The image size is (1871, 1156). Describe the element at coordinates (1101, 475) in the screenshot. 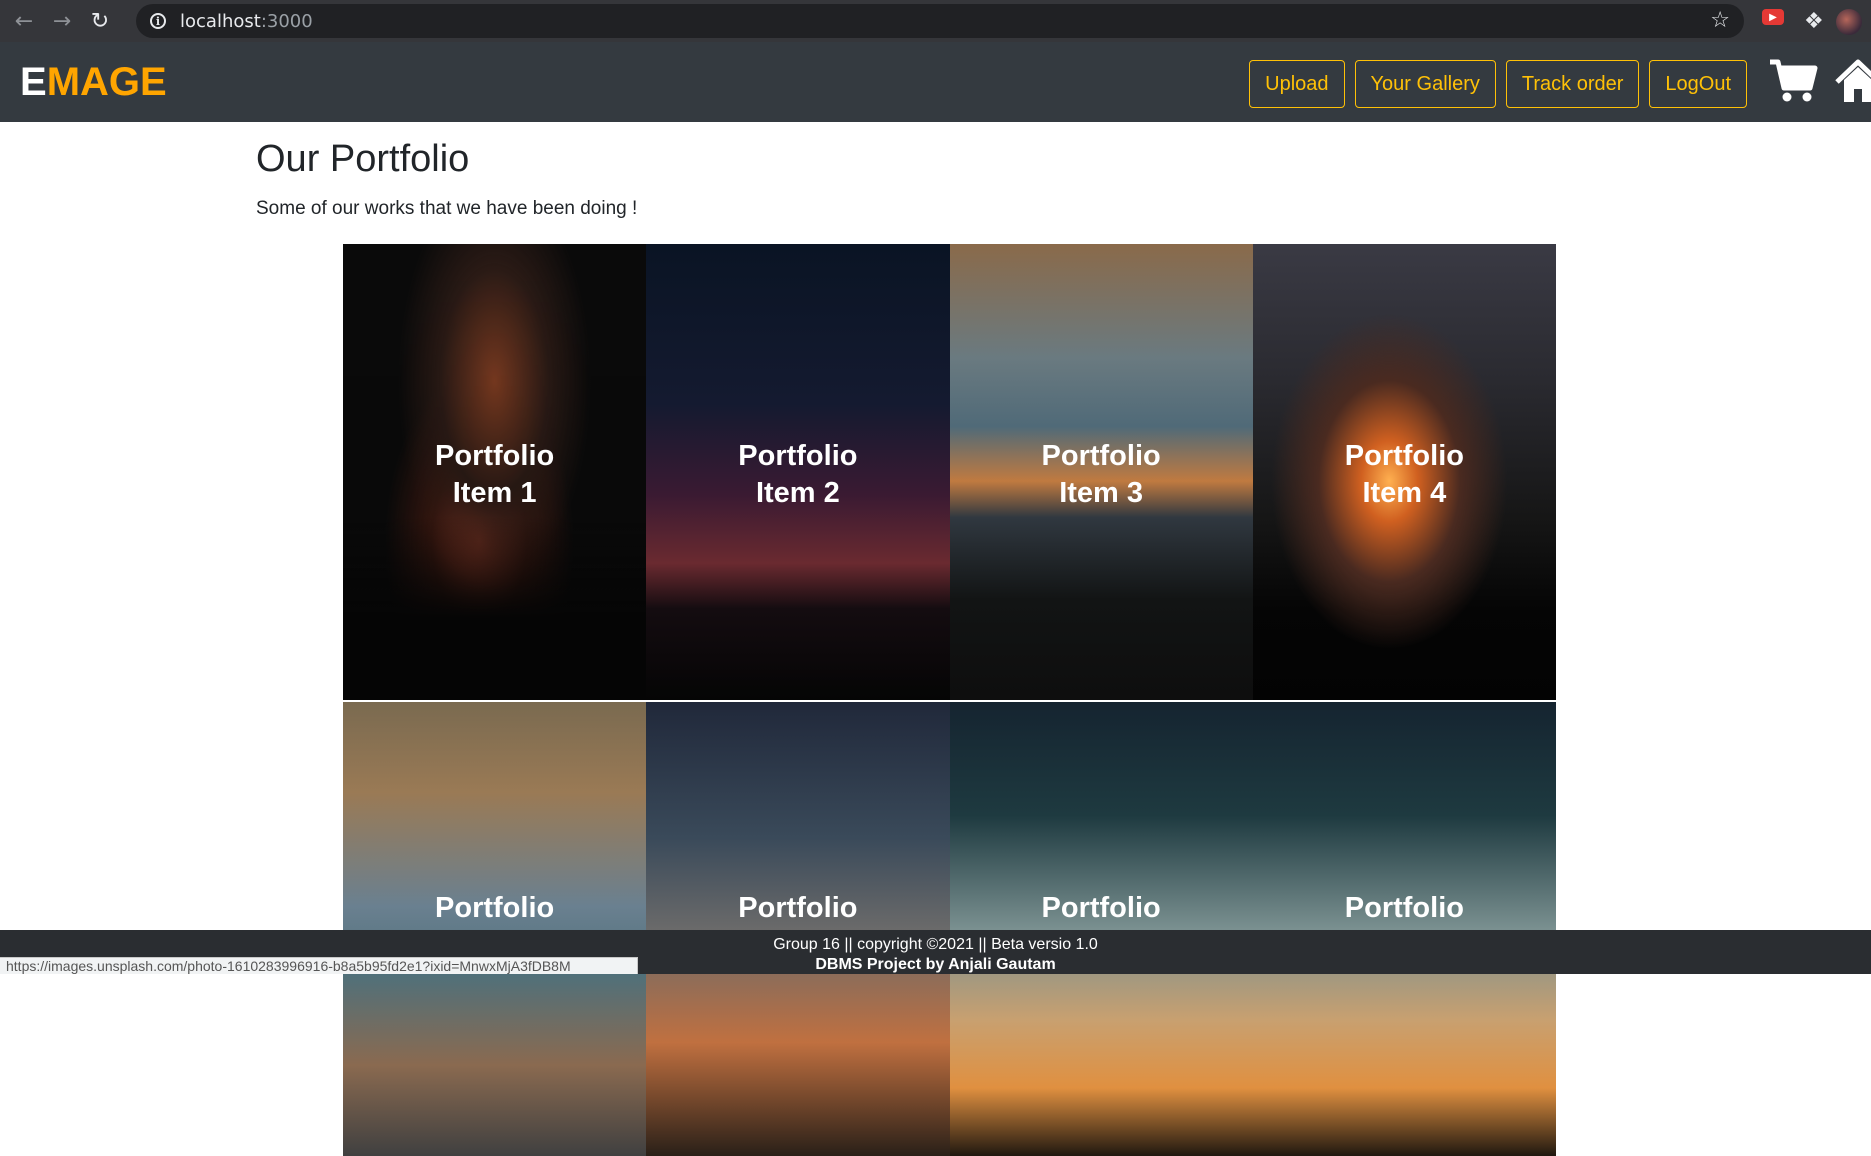

I see `portfolio-caption: Portfolio Item 3` at that location.